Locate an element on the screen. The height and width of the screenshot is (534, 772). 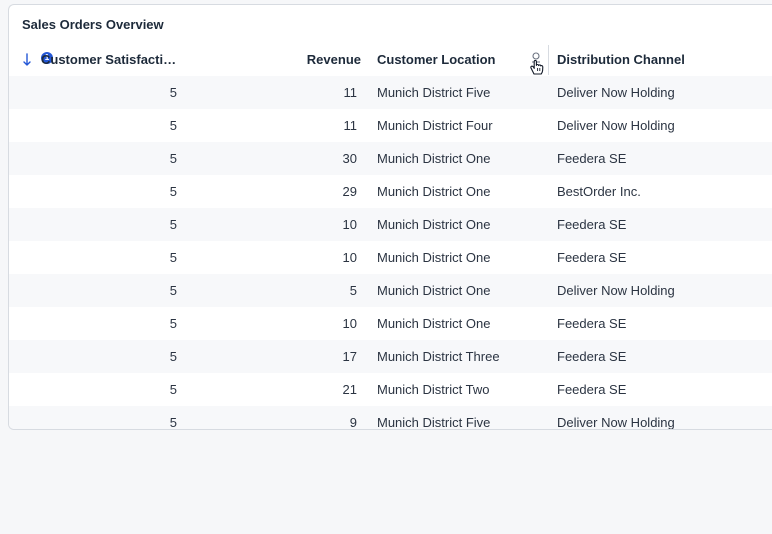
hand-cursor-icon is located at coordinates (536, 64).